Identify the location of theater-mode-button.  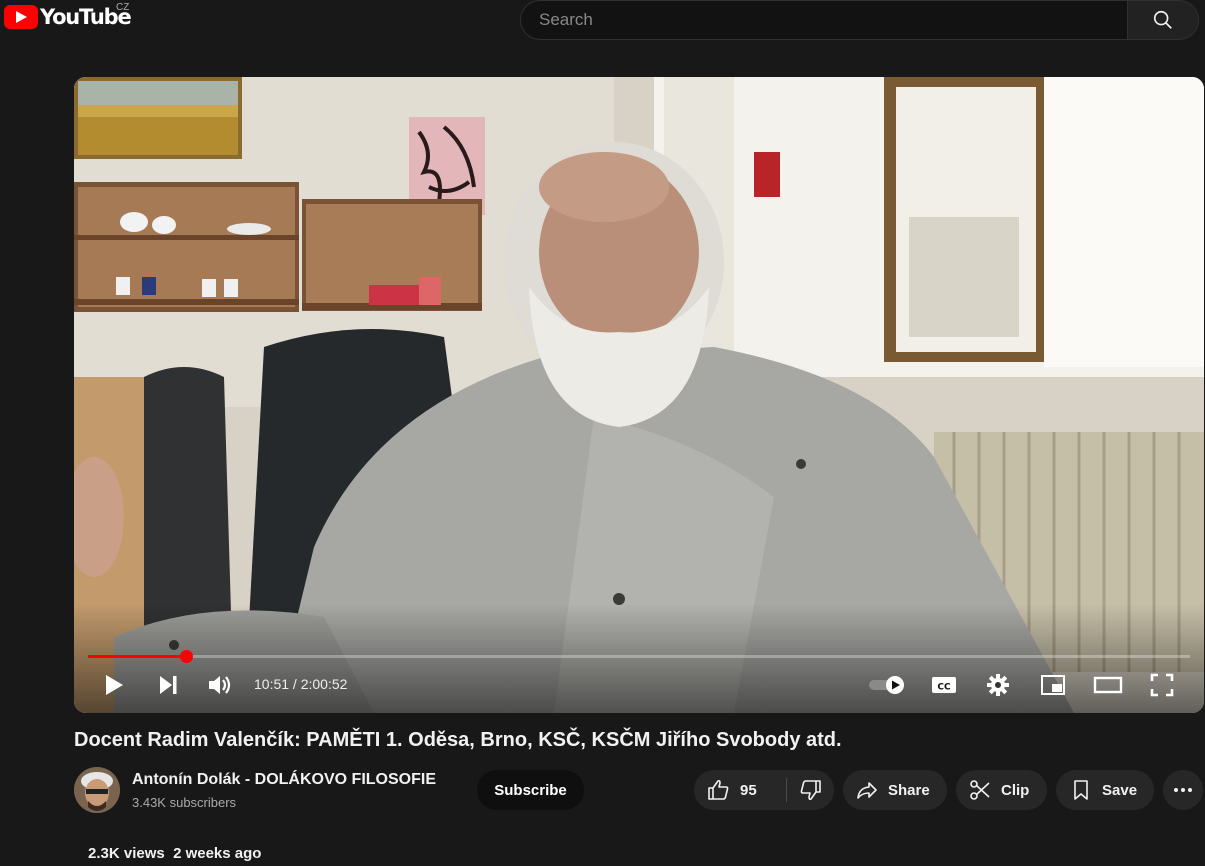
(1108, 685).